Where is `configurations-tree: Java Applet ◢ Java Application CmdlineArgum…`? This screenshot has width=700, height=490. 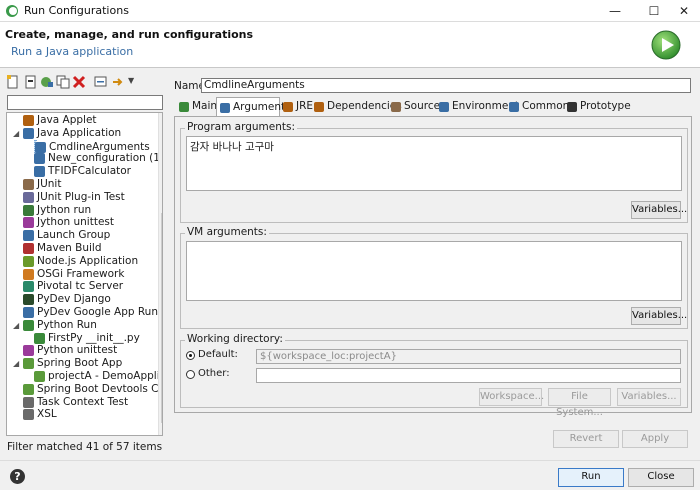 configurations-tree: Java Applet ◢ Java Application CmdlineArgum… is located at coordinates (84, 274).